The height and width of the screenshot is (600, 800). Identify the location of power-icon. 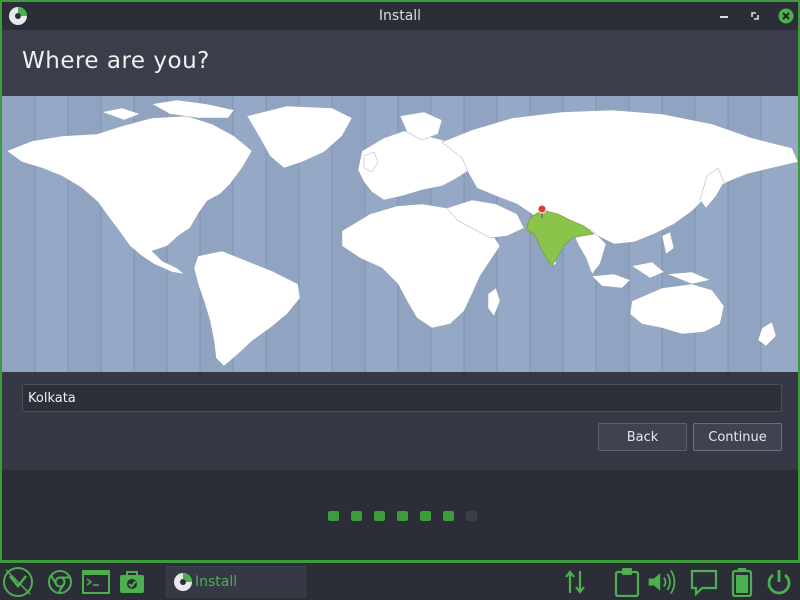
(779, 582).